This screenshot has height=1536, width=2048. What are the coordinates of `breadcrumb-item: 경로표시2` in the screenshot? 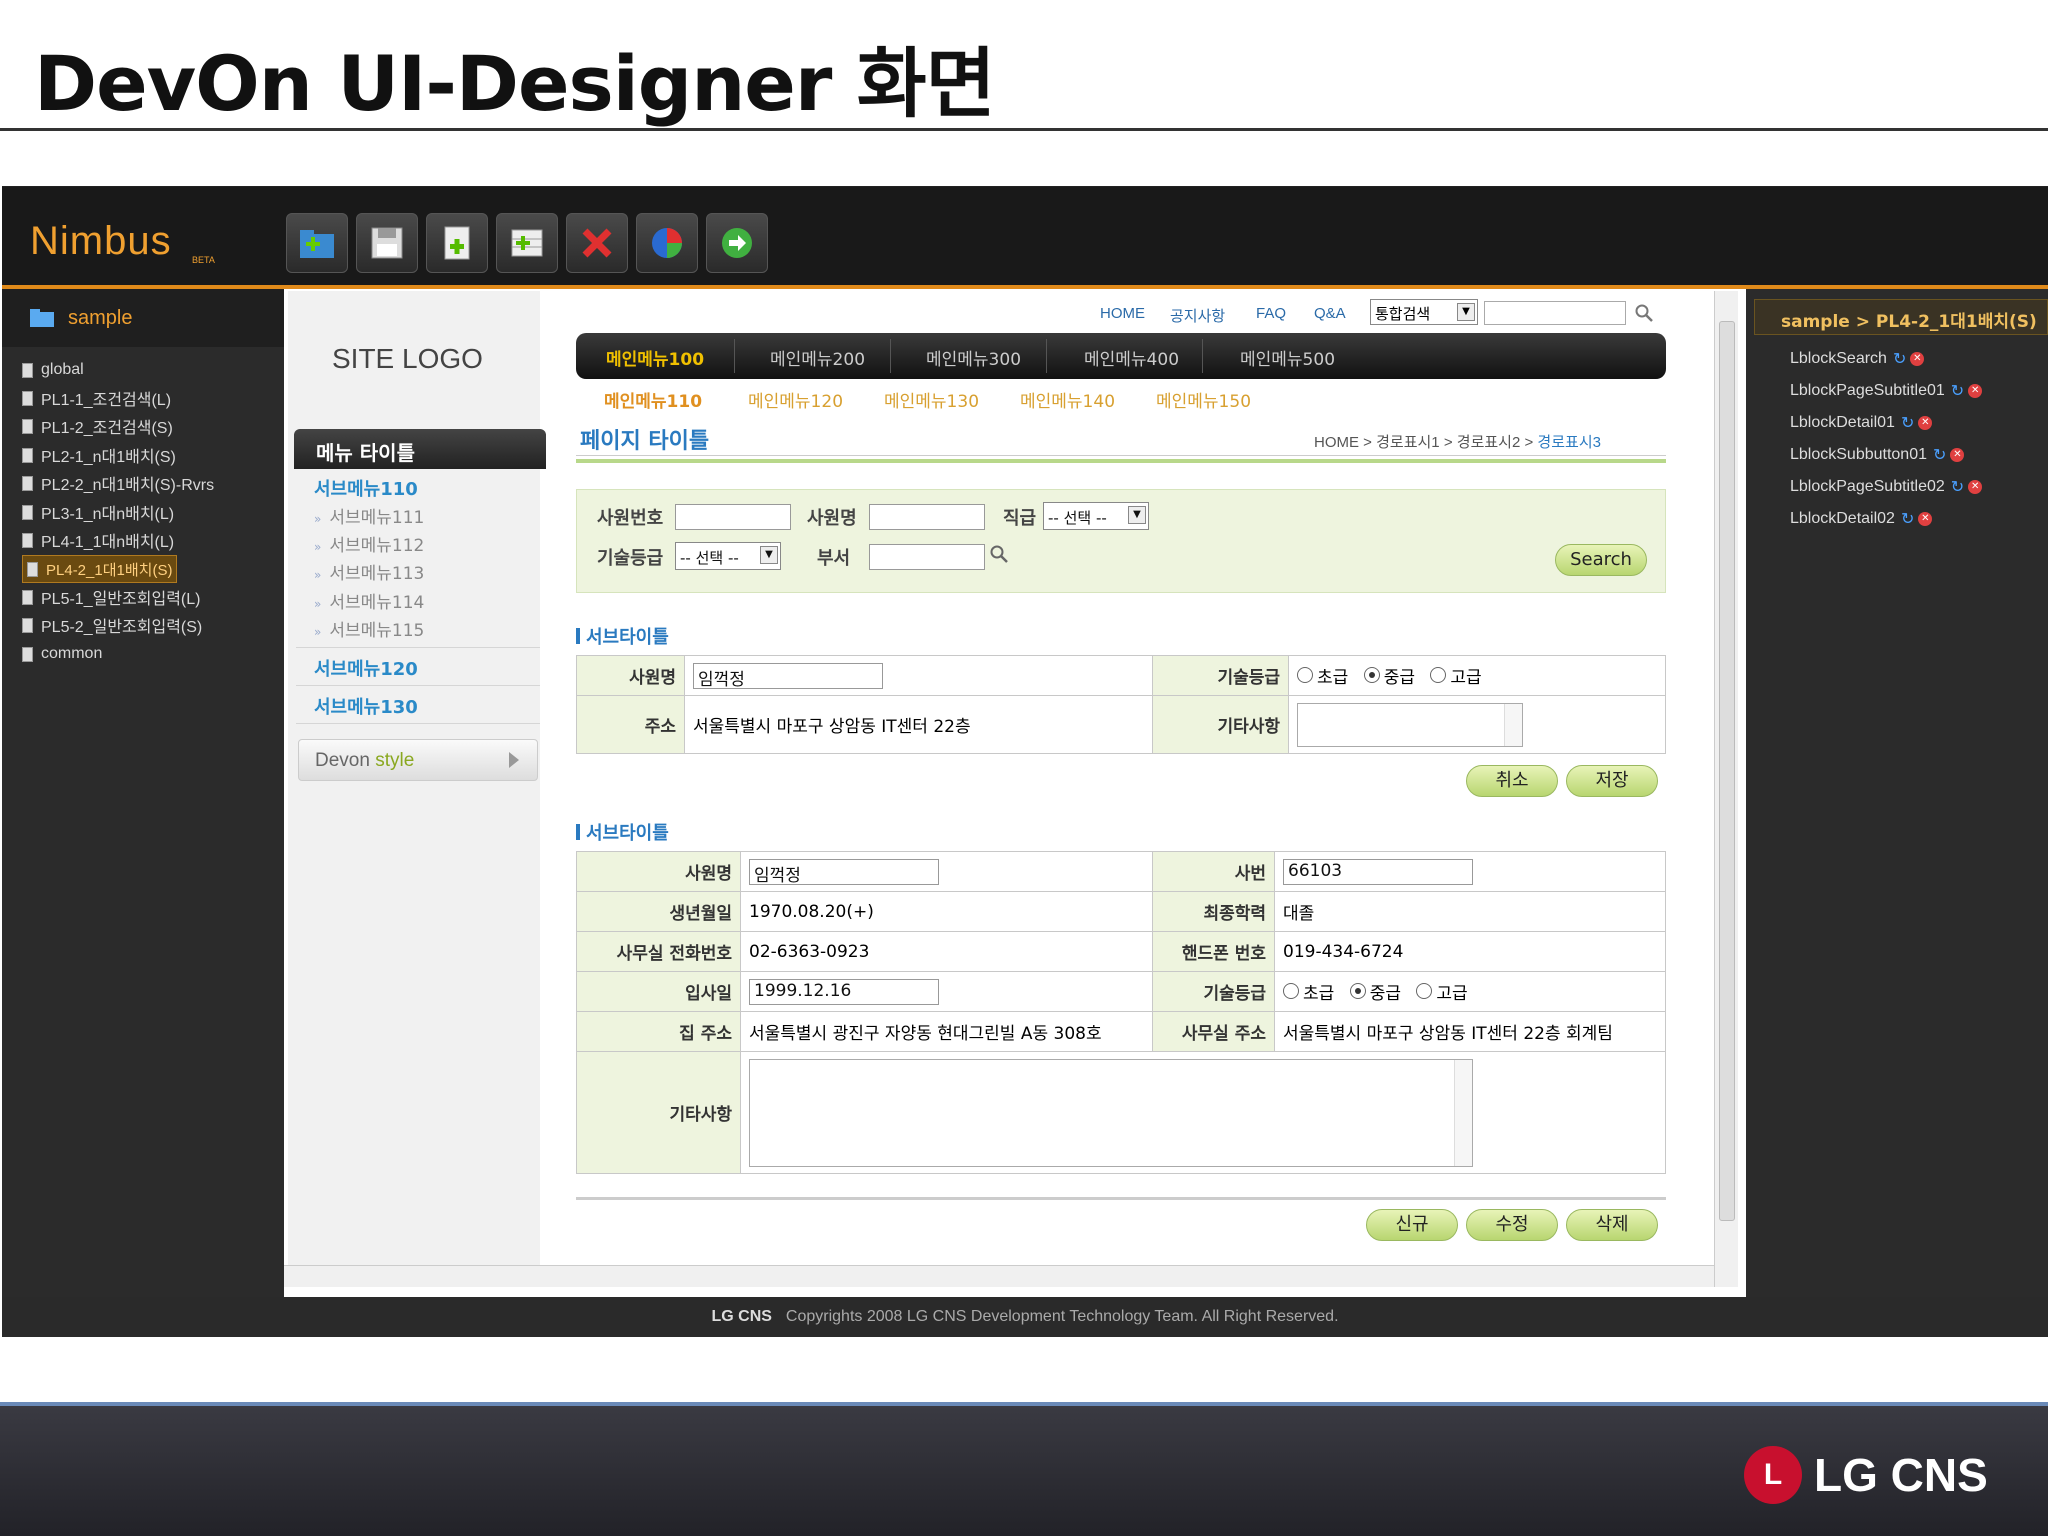 It's located at (1489, 442).